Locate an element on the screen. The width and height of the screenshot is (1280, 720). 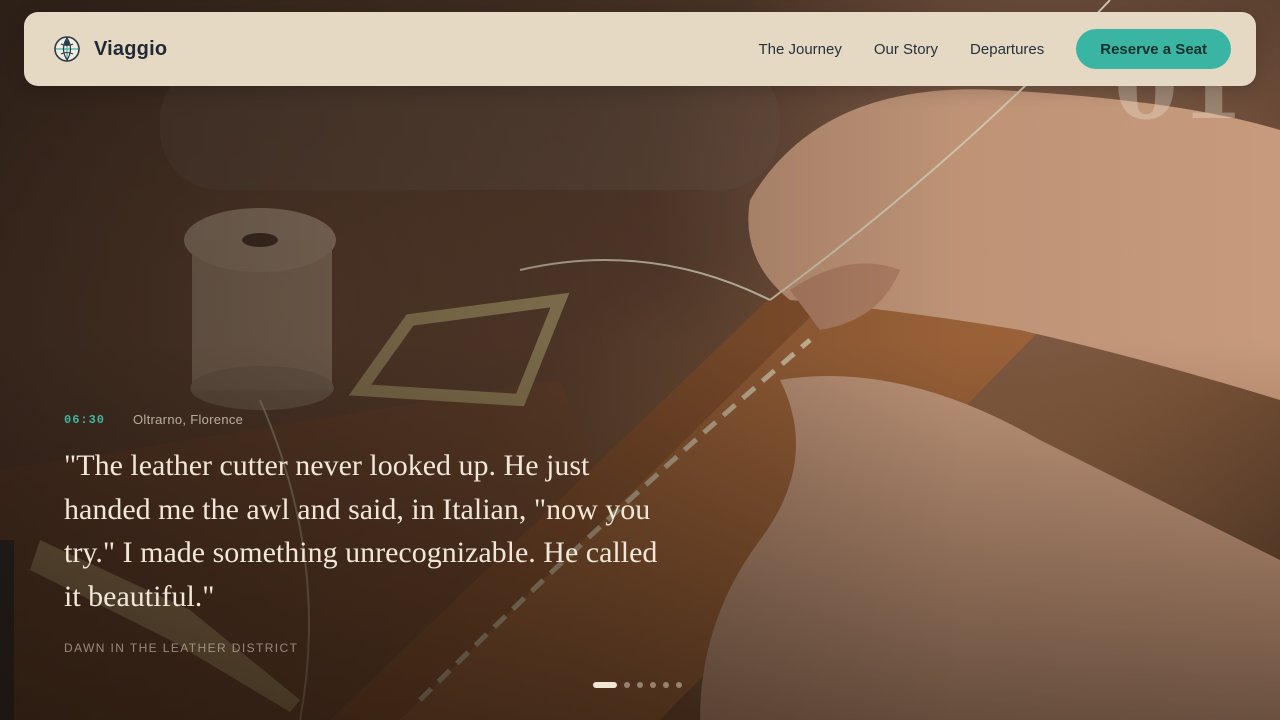
story-meta: 06:30 Oltrarno, Florence is located at coordinates (153, 419).